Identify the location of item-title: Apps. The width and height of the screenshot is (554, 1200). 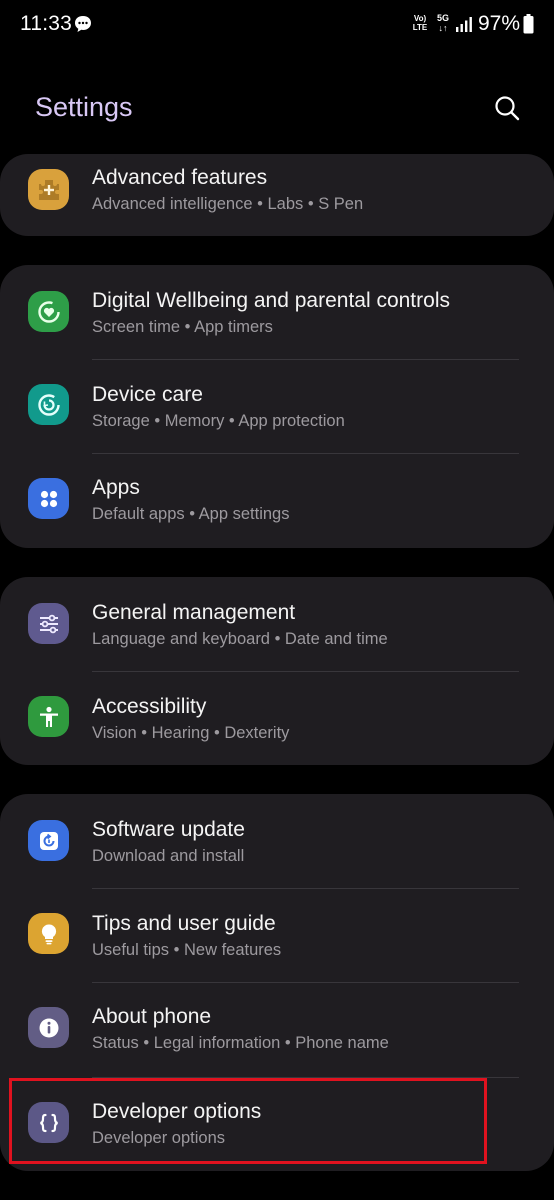
(116, 487).